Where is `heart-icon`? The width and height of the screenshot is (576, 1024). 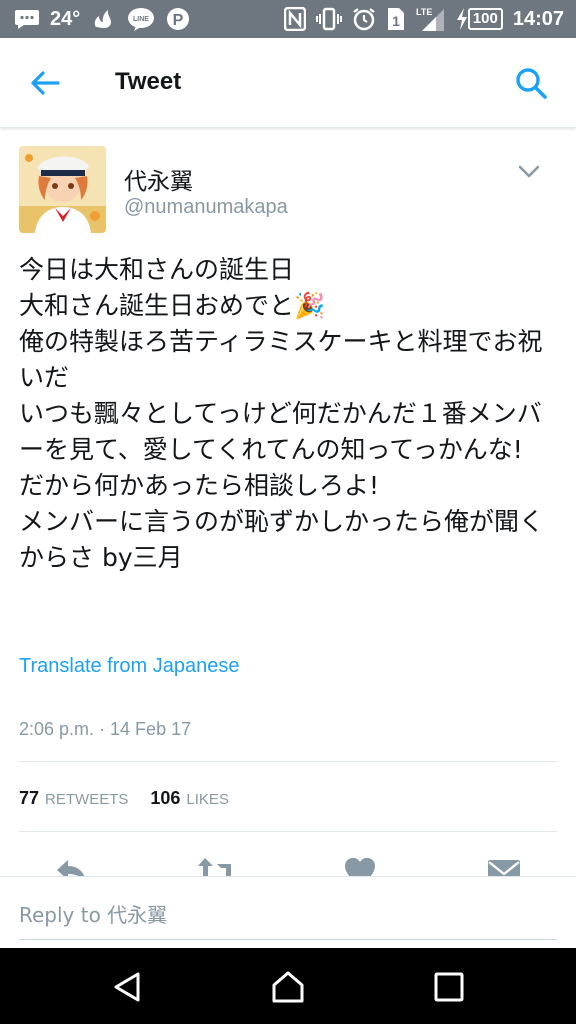
heart-icon is located at coordinates (360, 866).